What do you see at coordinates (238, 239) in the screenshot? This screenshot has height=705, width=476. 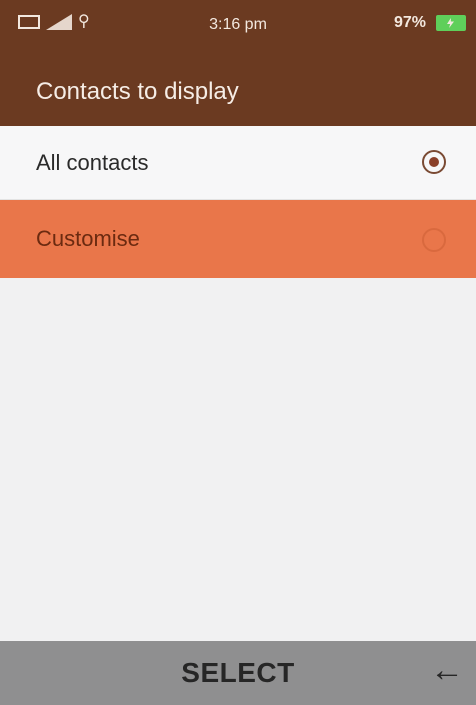 I see `option-customise: Customise` at bounding box center [238, 239].